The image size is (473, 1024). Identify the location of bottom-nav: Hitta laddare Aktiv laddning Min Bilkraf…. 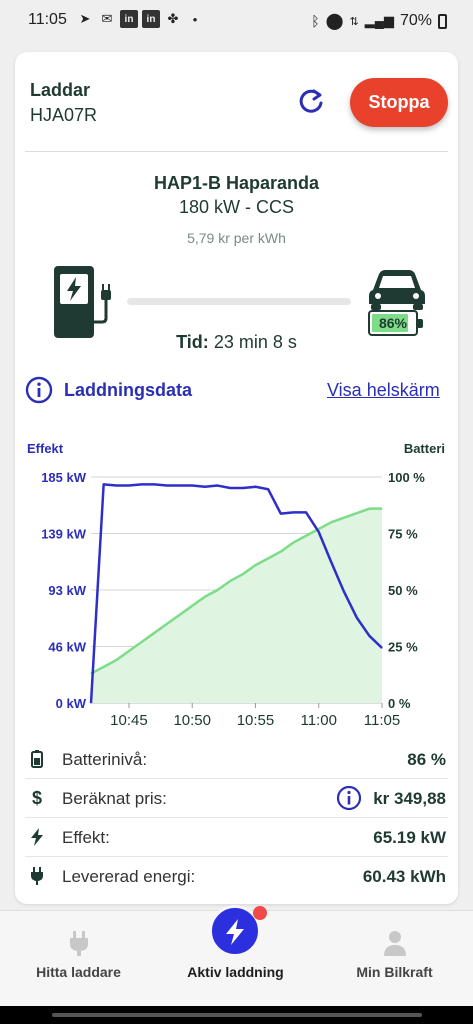
(236, 956).